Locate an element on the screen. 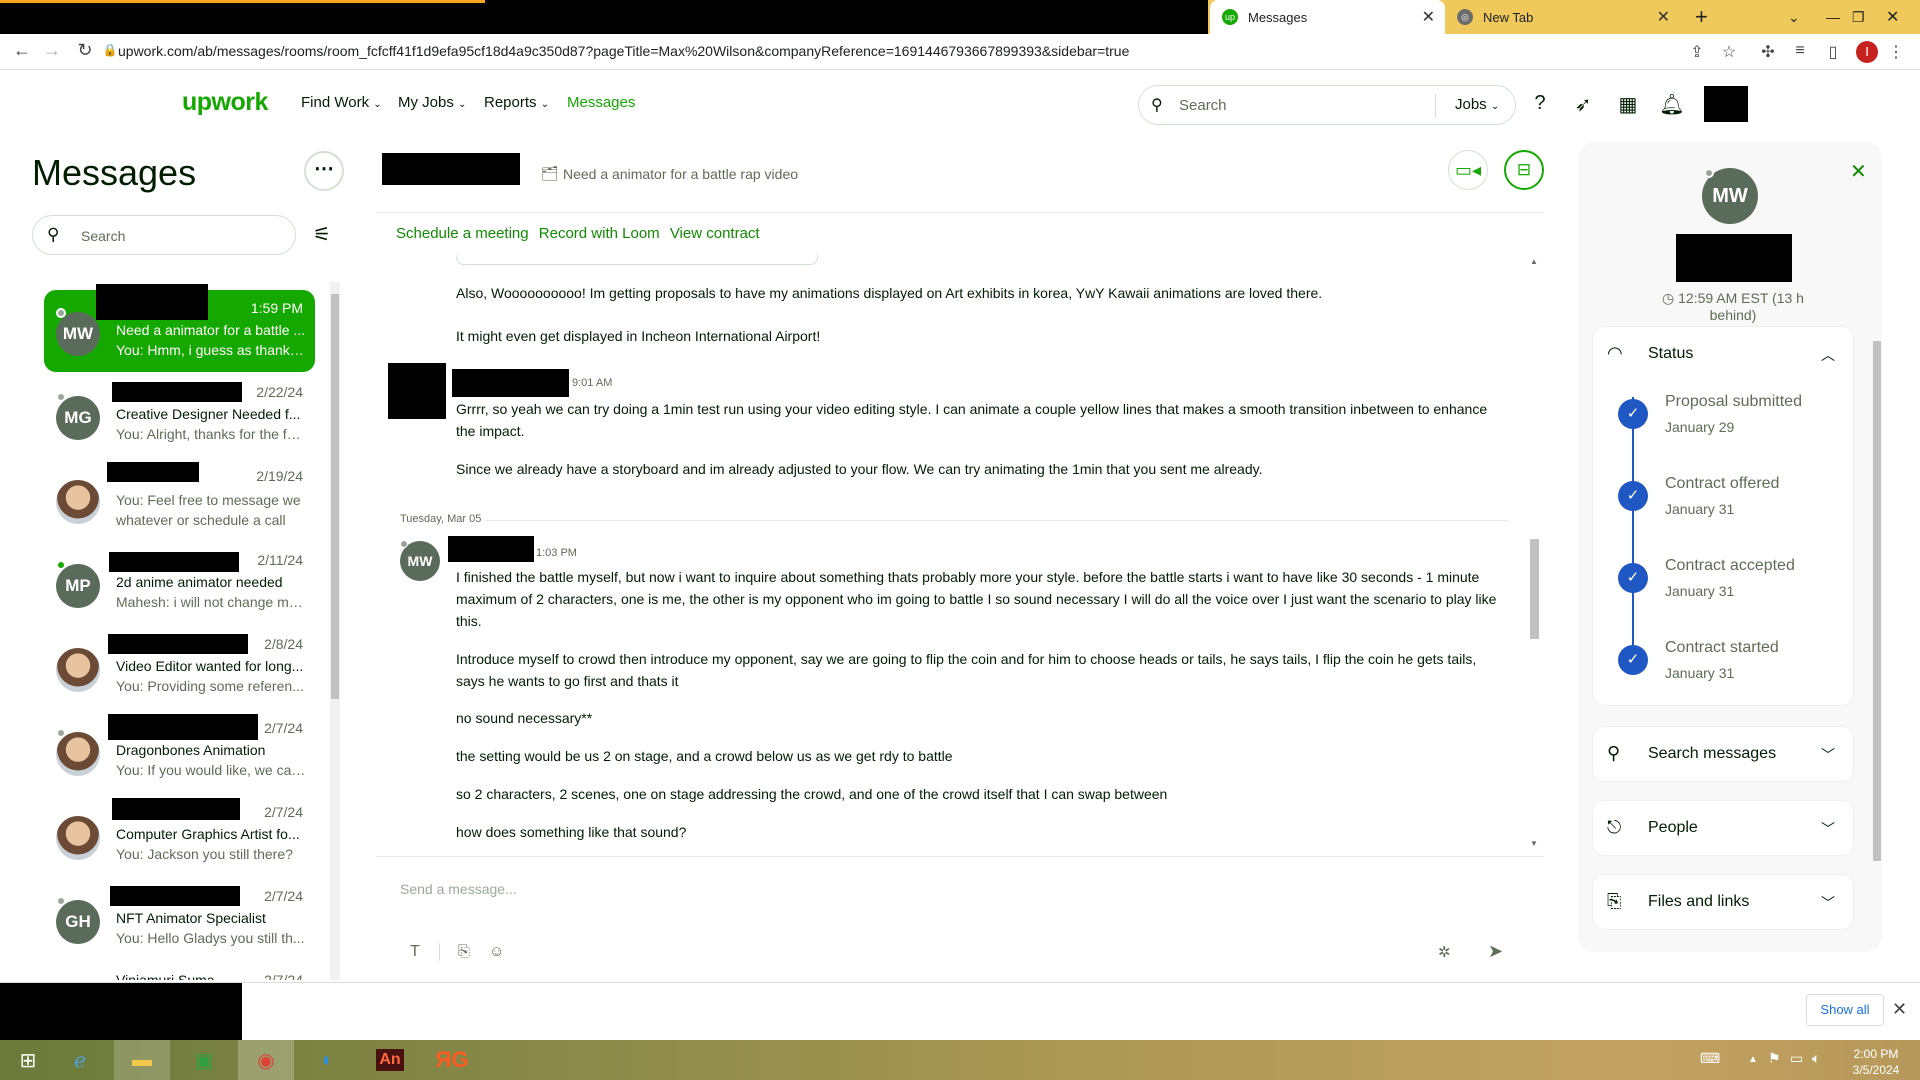 The height and width of the screenshot is (1080, 1920). minimize-icon: — is located at coordinates (1833, 17).